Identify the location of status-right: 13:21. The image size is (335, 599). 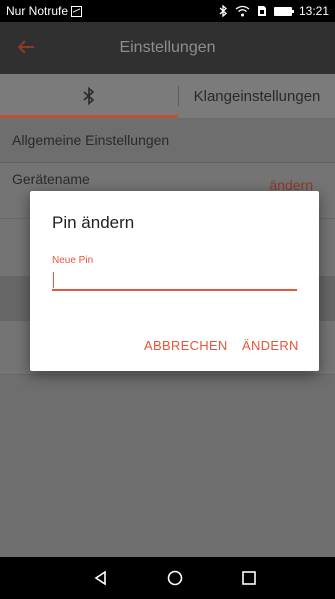
(273, 11).